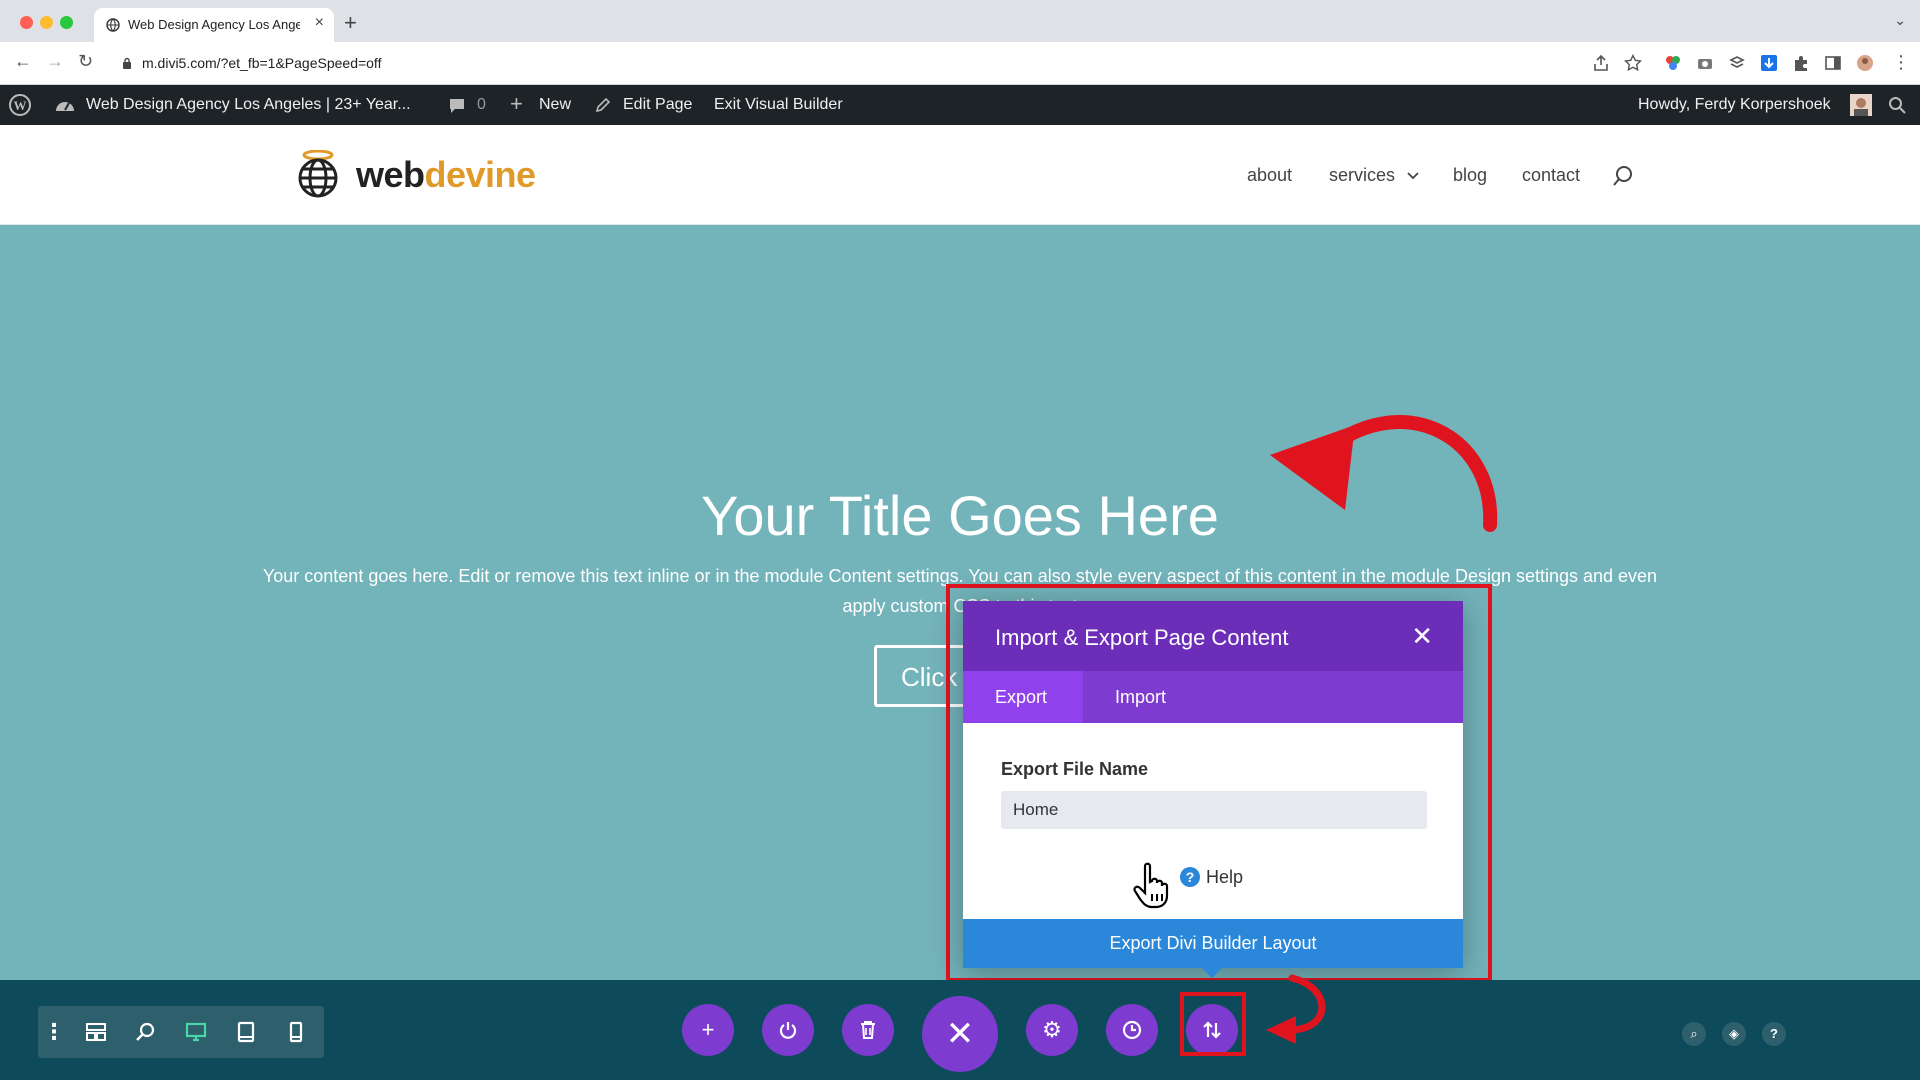  Describe the element at coordinates (778, 105) in the screenshot. I see `exit-visual-builder-link: Exit Visual Builder` at that location.